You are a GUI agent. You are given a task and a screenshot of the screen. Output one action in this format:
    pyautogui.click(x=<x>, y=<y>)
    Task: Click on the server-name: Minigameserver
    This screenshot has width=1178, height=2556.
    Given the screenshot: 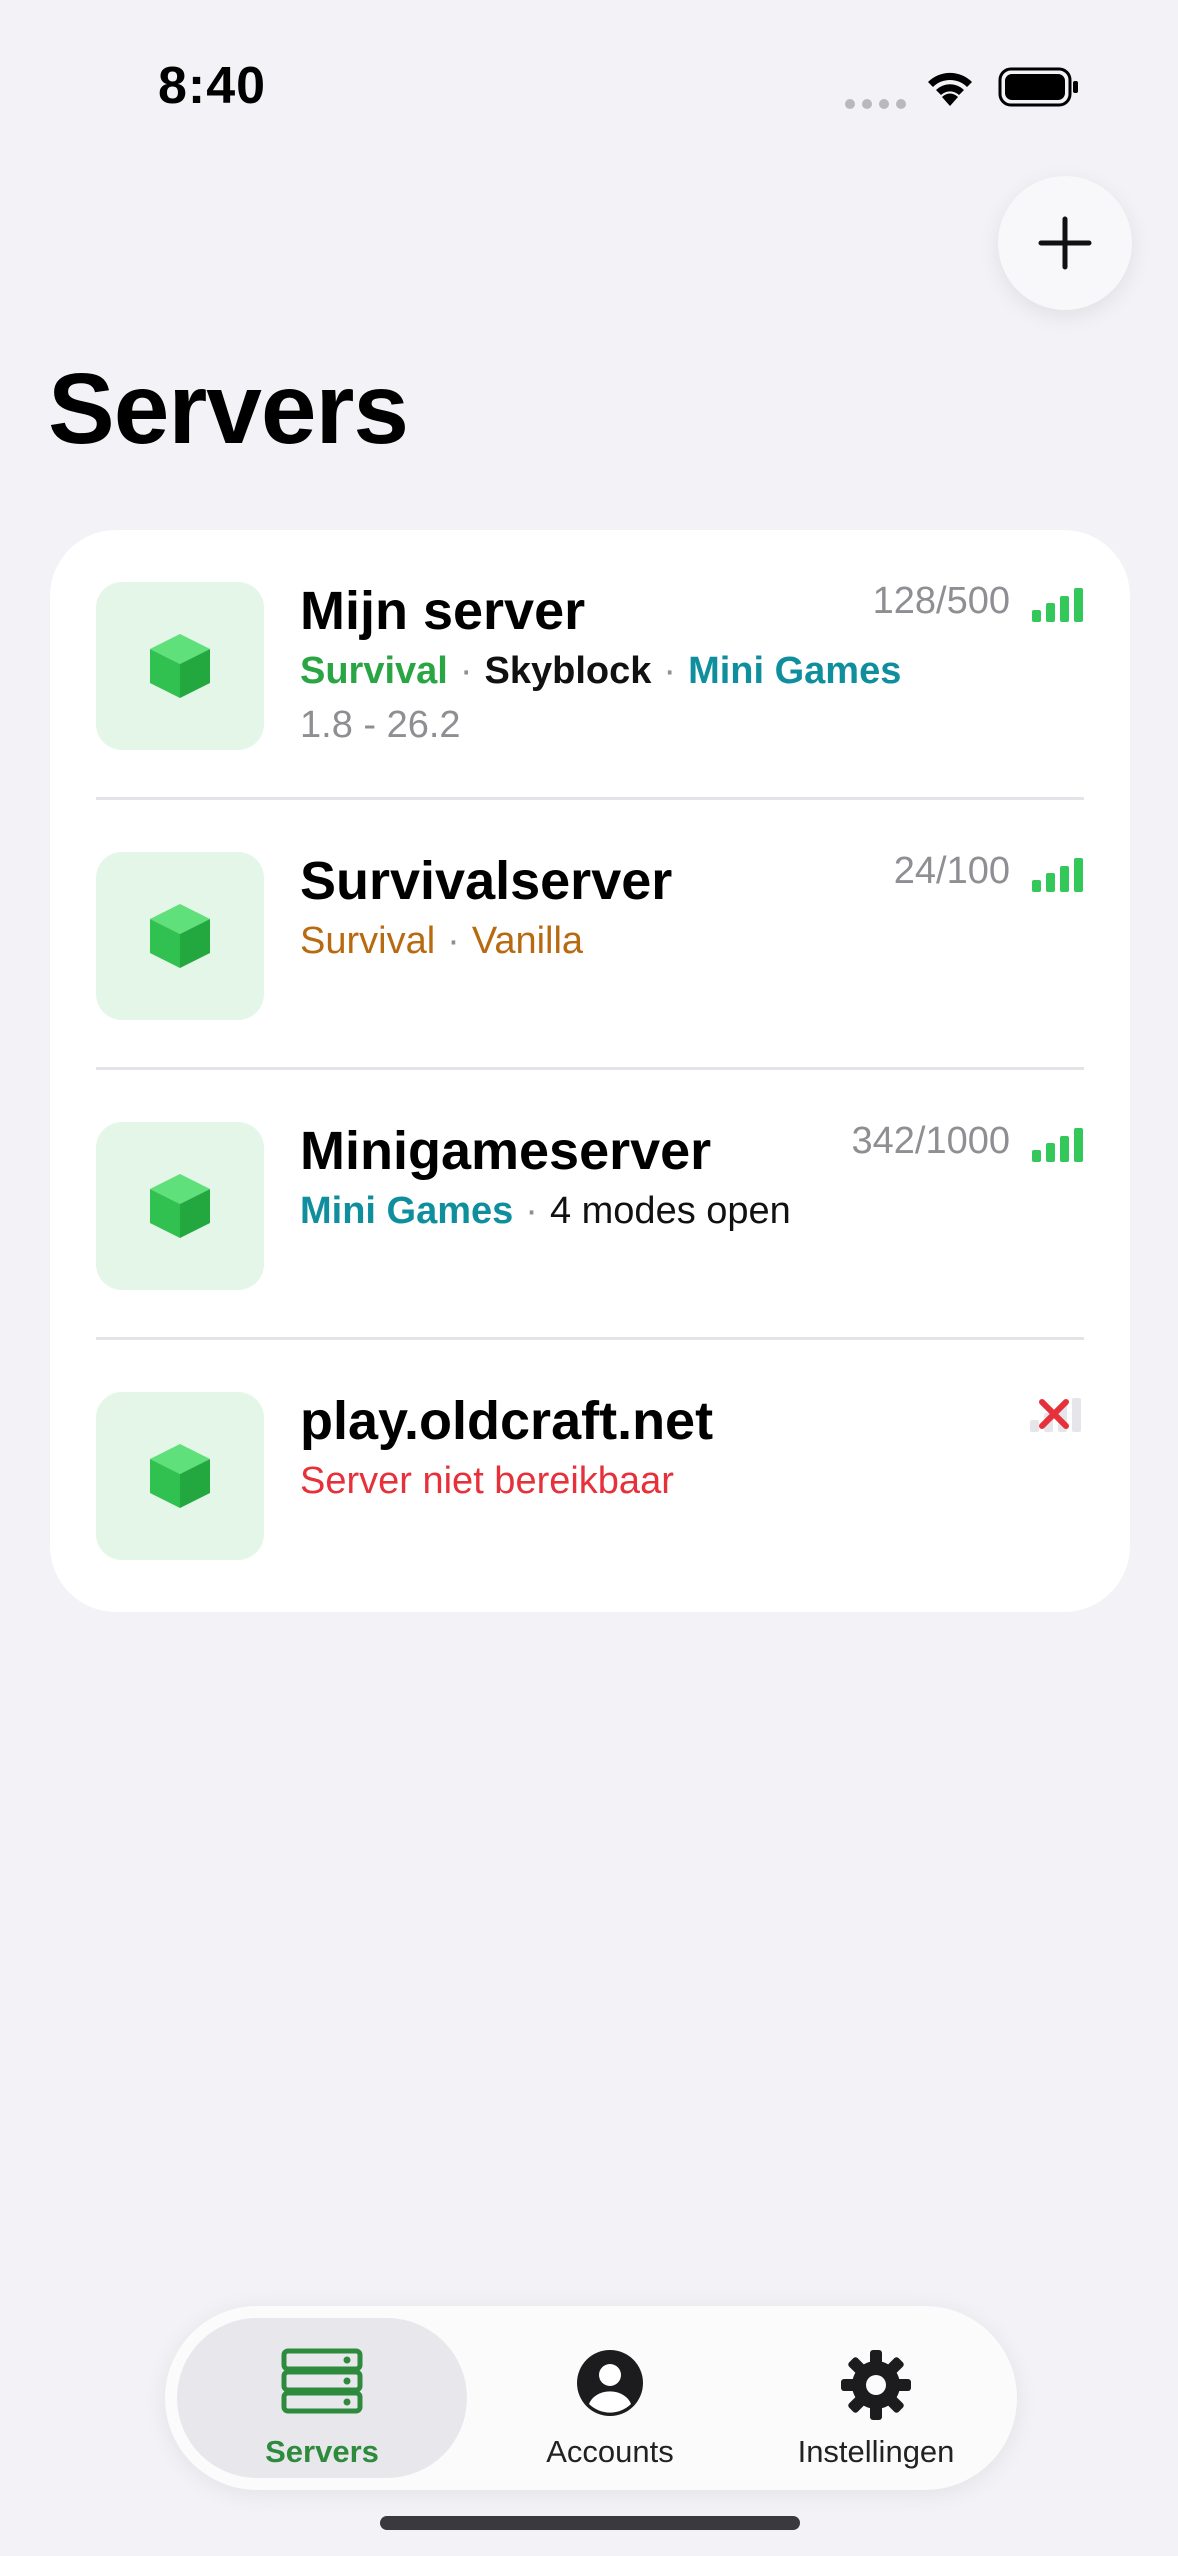 What is the action you would take?
    pyautogui.click(x=506, y=1151)
    